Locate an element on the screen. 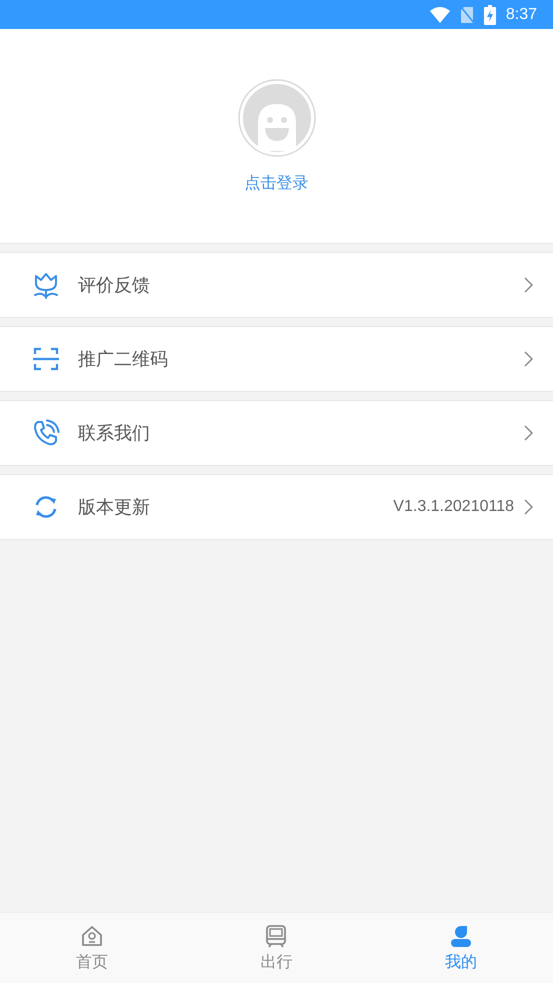 Image resolution: width=553 pixels, height=983 pixels. menu-label: 评价反馈 is located at coordinates (114, 285).